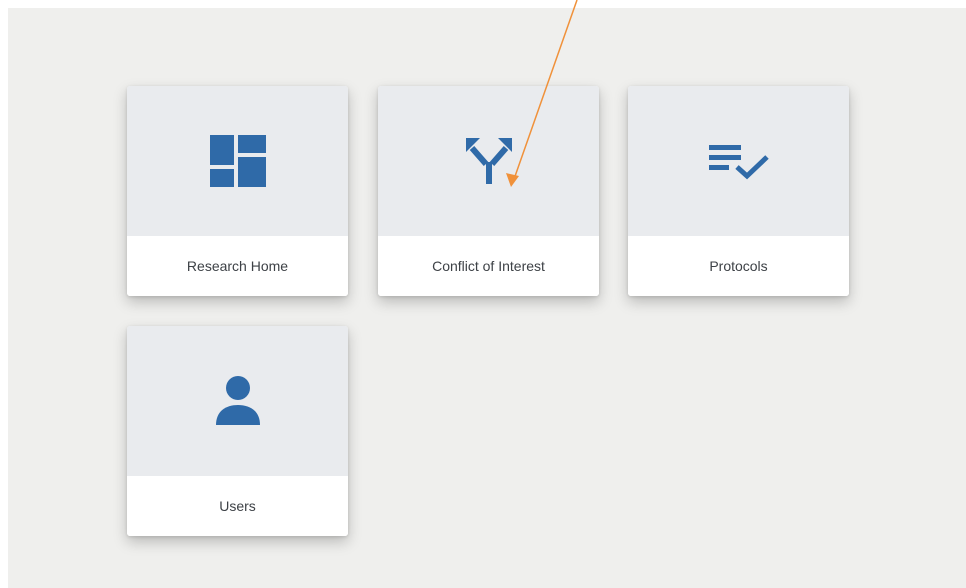  I want to click on checklist-icon, so click(739, 161).